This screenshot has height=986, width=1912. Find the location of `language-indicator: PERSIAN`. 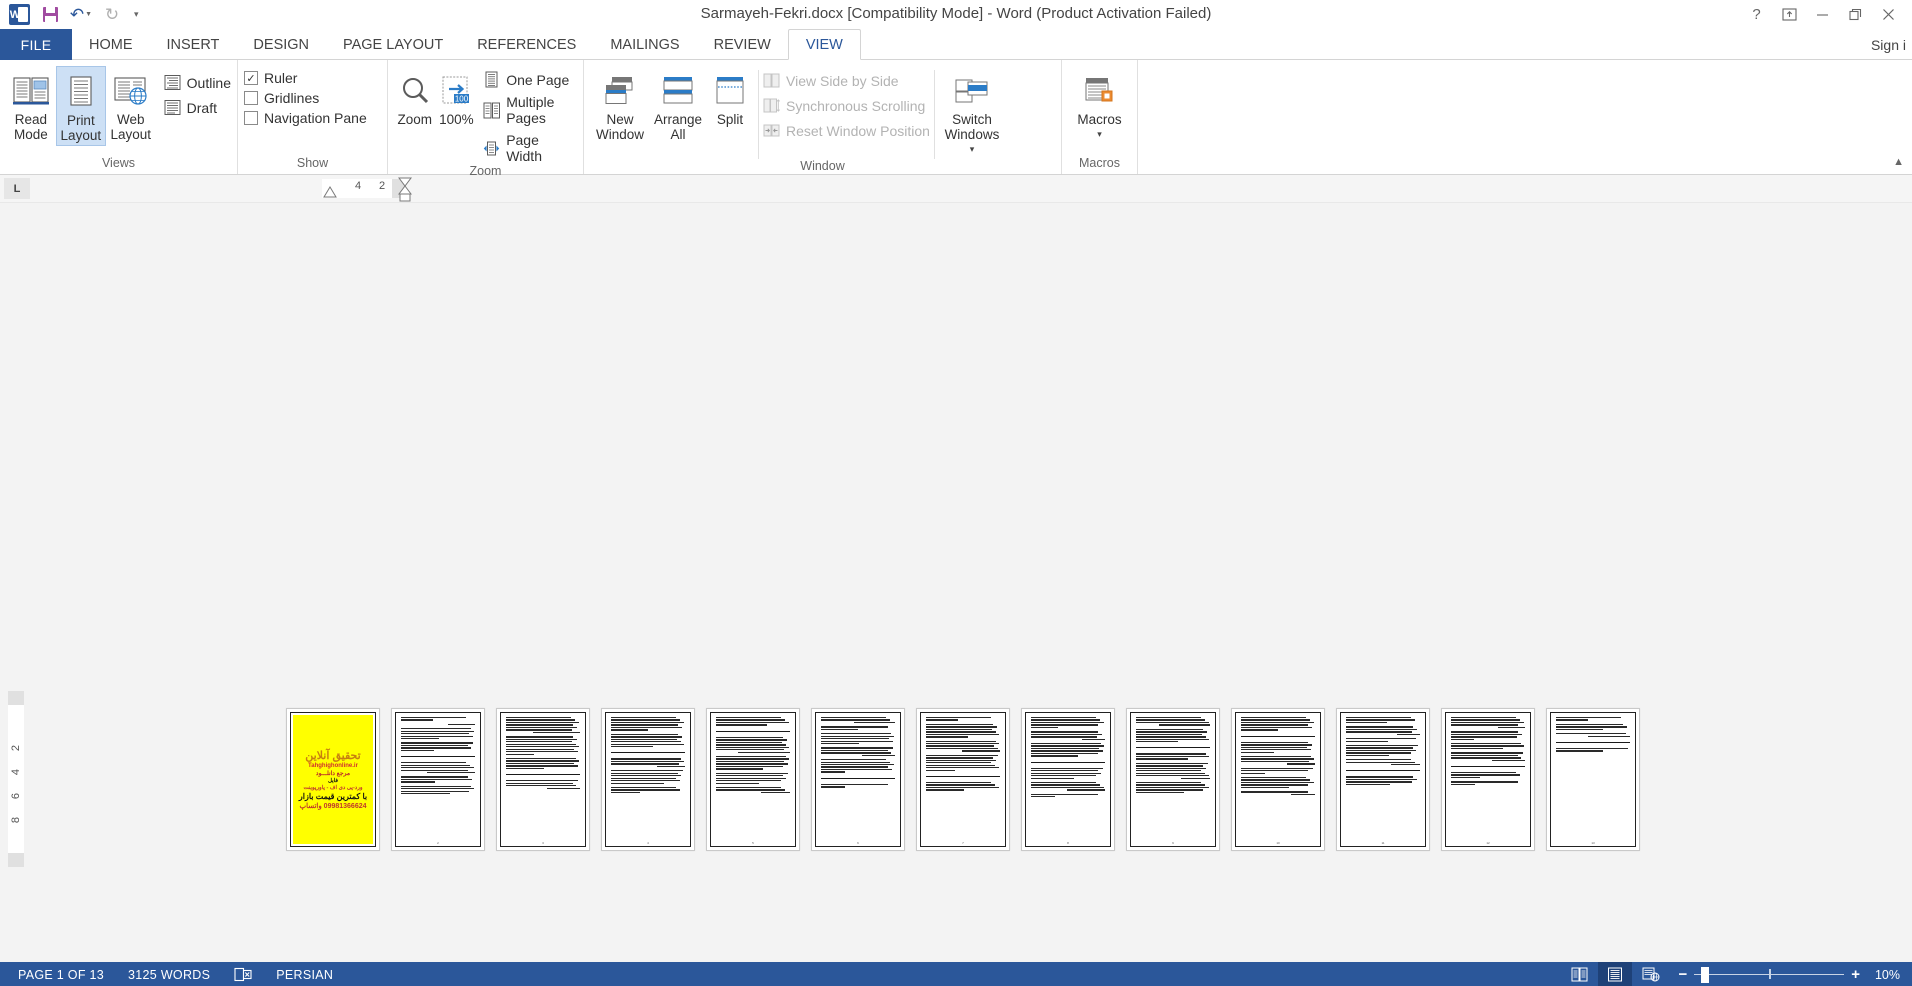

language-indicator: PERSIAN is located at coordinates (304, 974).